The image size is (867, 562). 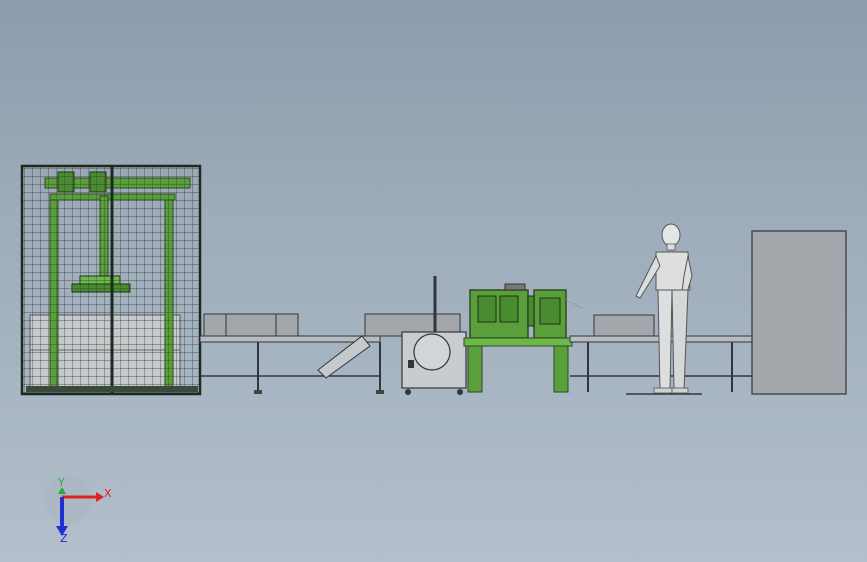 What do you see at coordinates (64, 538) in the screenshot?
I see `z-axis-label: Z` at bounding box center [64, 538].